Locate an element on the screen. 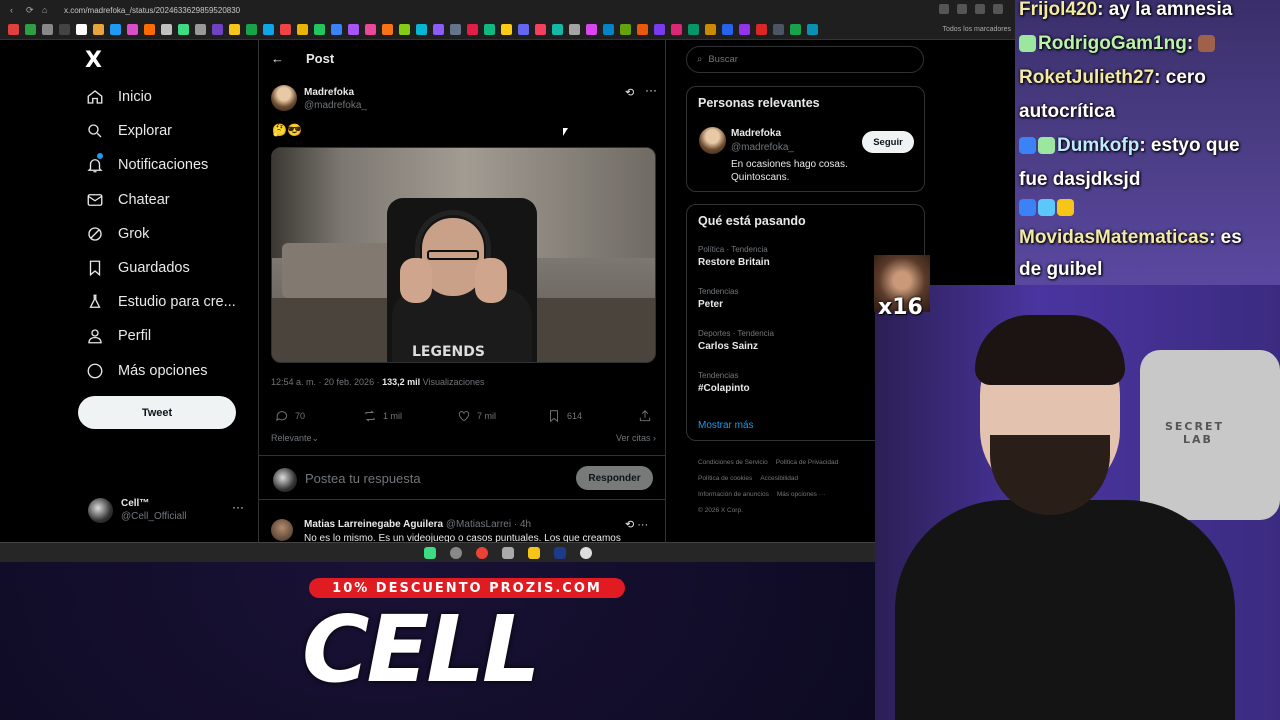  star-icon is located at coordinates (962, 9).